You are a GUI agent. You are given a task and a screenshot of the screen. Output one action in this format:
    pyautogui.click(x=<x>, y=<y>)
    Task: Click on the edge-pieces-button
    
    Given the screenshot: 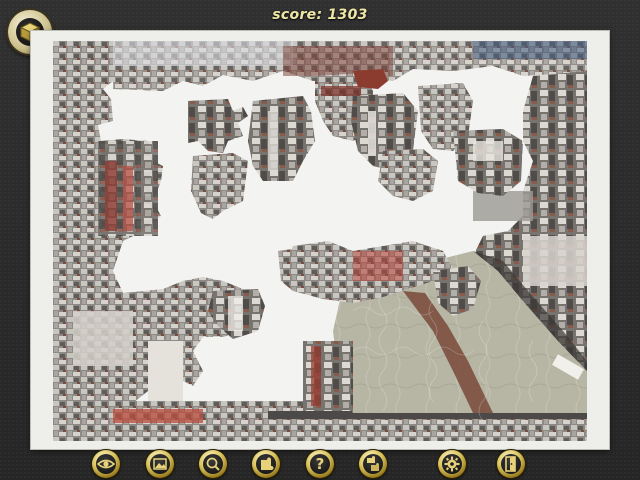 What is the action you would take?
    pyautogui.click(x=266, y=464)
    